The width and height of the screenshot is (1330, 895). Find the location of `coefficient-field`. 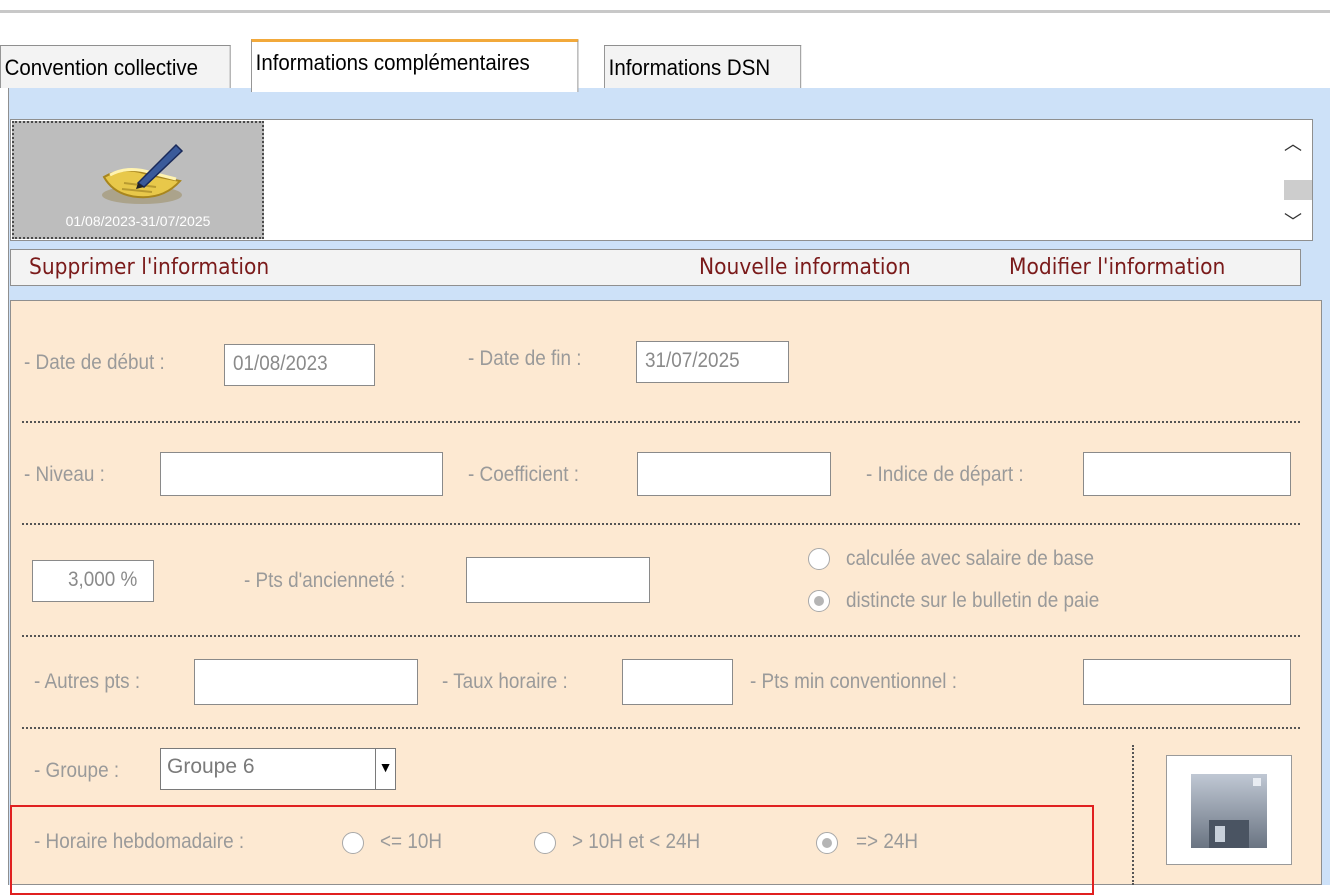

coefficient-field is located at coordinates (734, 474).